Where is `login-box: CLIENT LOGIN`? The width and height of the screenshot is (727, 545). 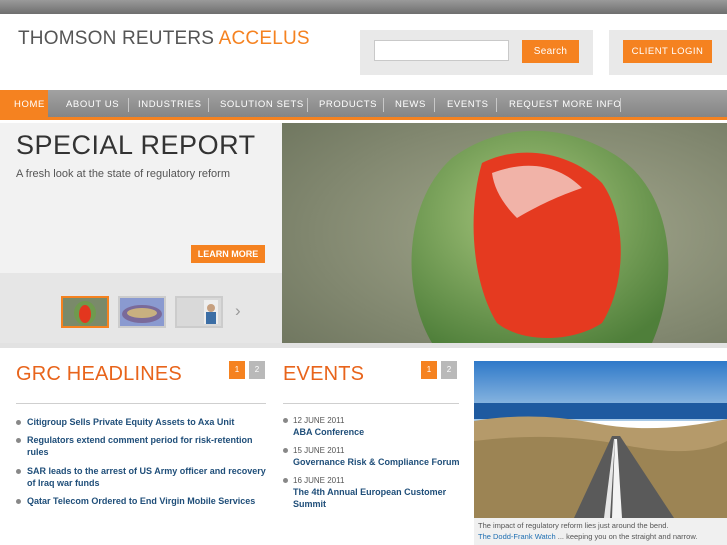
login-box: CLIENT LOGIN is located at coordinates (668, 52).